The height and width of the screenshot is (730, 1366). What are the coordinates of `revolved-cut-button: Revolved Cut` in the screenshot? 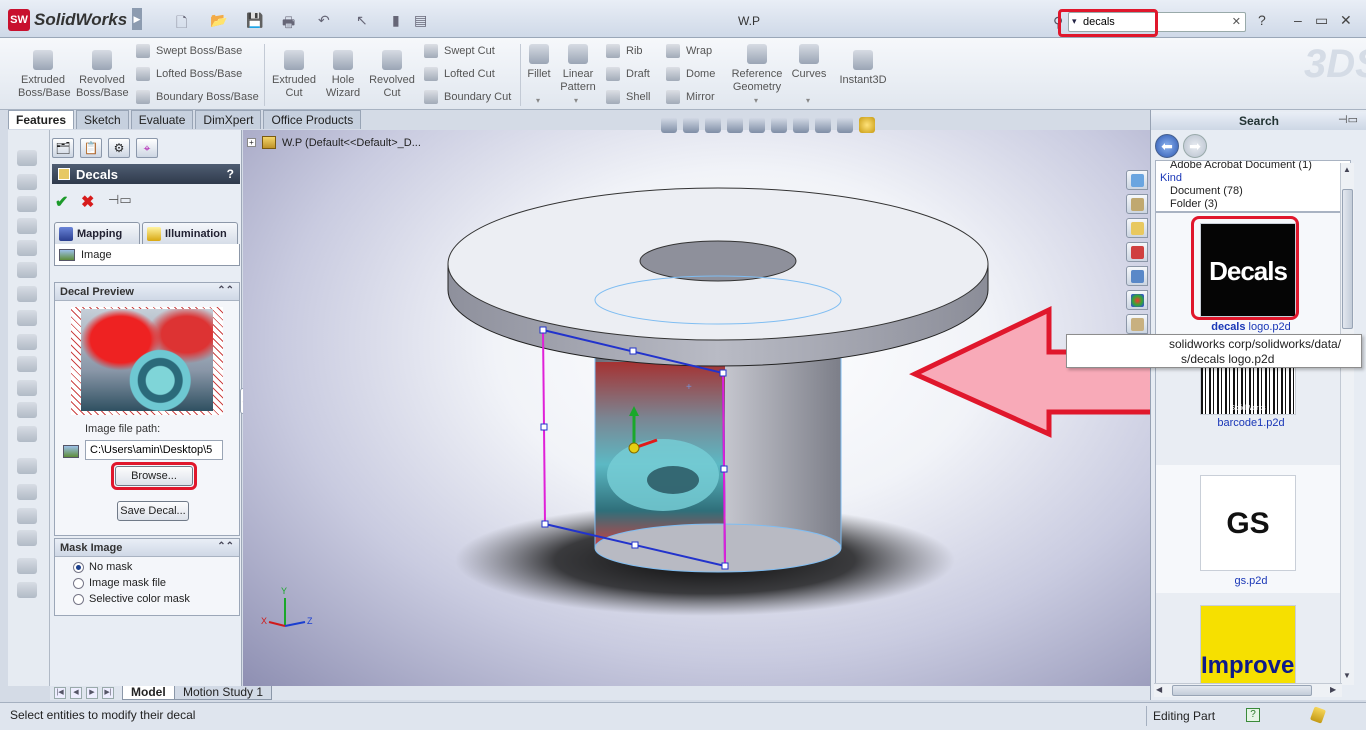 It's located at (392, 75).